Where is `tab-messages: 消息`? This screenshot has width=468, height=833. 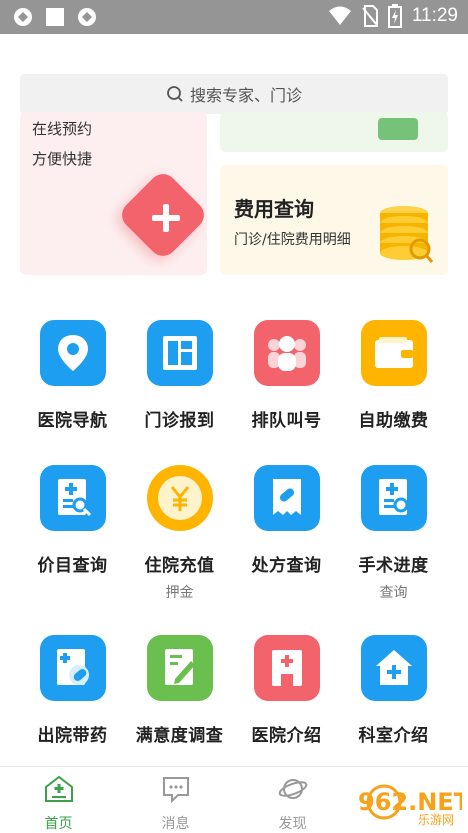
tab-messages: 消息 is located at coordinates (175, 804).